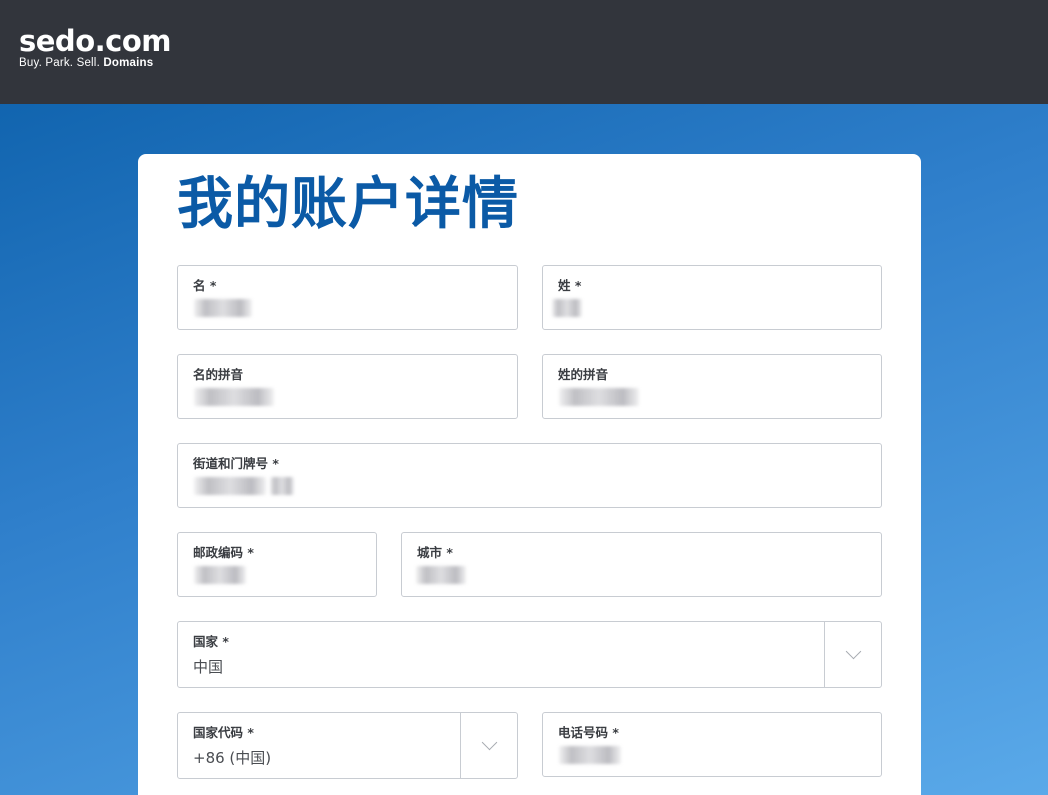  I want to click on street-field: 街道和门牌号 *, so click(529, 475).